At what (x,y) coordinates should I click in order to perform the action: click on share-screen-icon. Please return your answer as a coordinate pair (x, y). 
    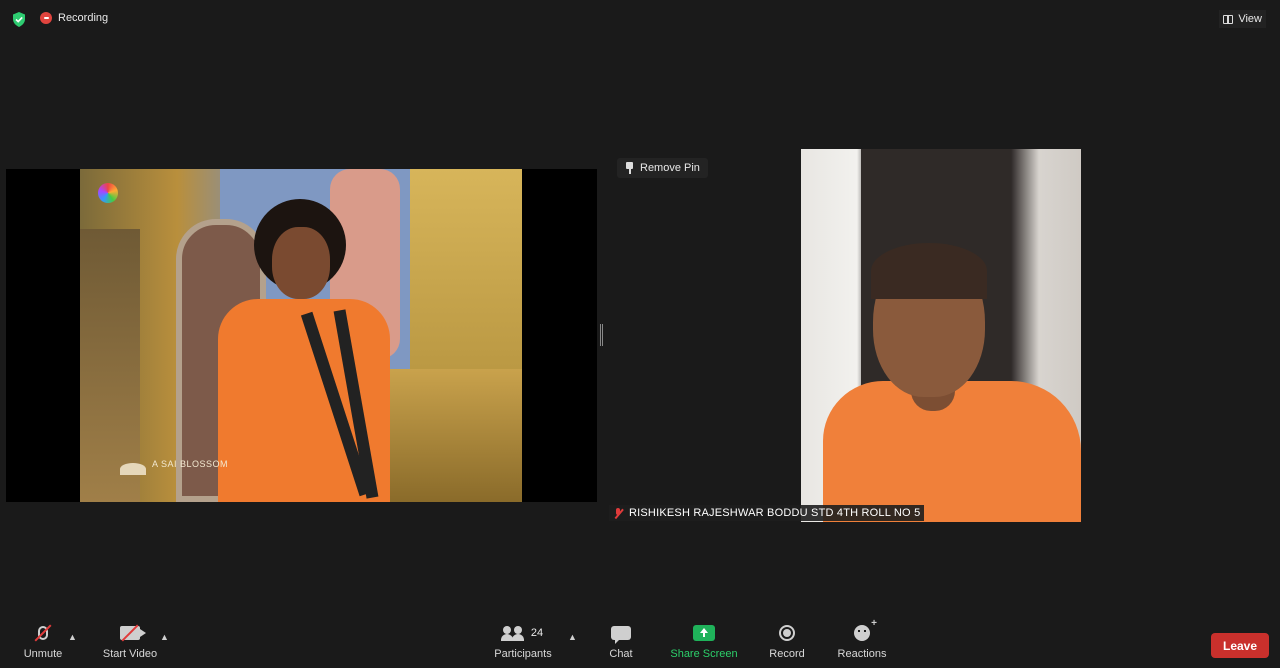
    Looking at the image, I should click on (704, 633).